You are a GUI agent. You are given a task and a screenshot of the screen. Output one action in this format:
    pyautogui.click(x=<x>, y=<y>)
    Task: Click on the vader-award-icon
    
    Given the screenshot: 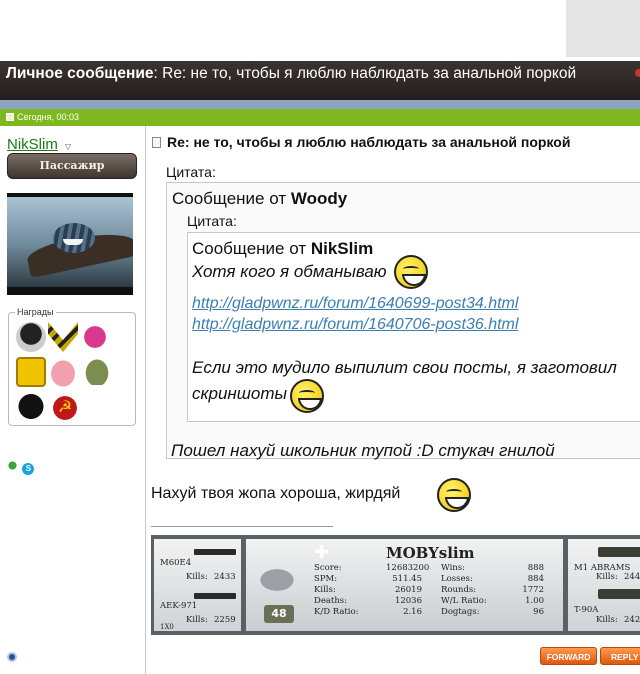 What is the action you would take?
    pyautogui.click(x=31, y=408)
    